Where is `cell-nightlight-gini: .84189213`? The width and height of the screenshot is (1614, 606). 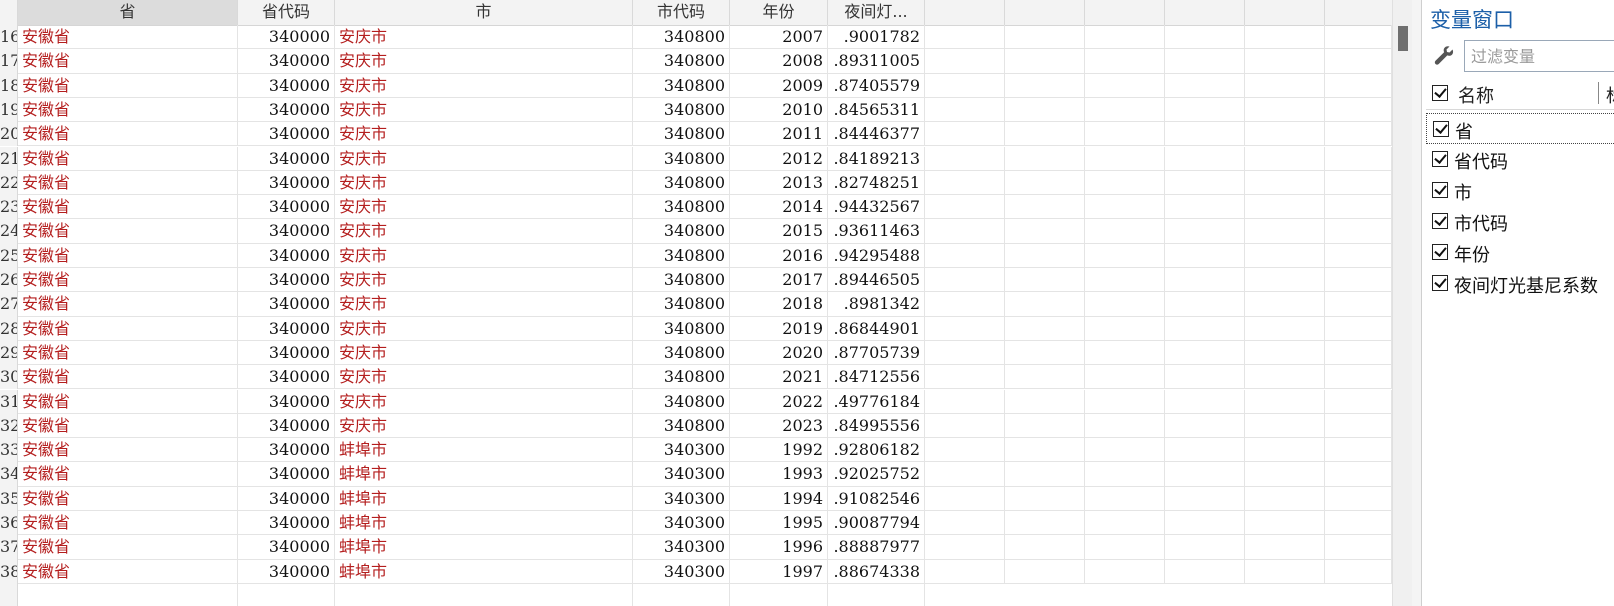
cell-nightlight-gini: .84189213 is located at coordinates (876, 158).